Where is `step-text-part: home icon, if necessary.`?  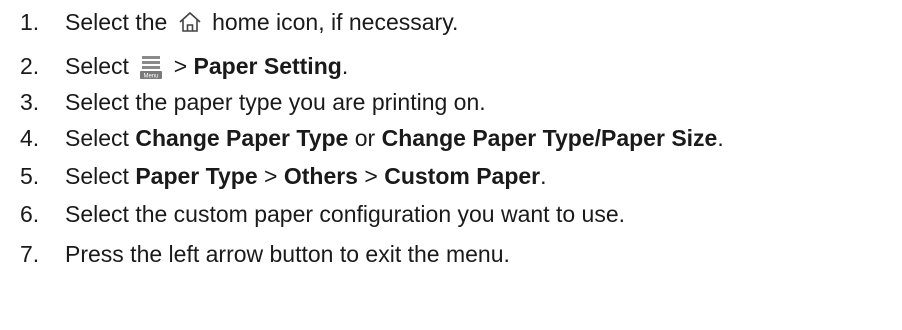 step-text-part: home icon, if necessary. is located at coordinates (332, 21).